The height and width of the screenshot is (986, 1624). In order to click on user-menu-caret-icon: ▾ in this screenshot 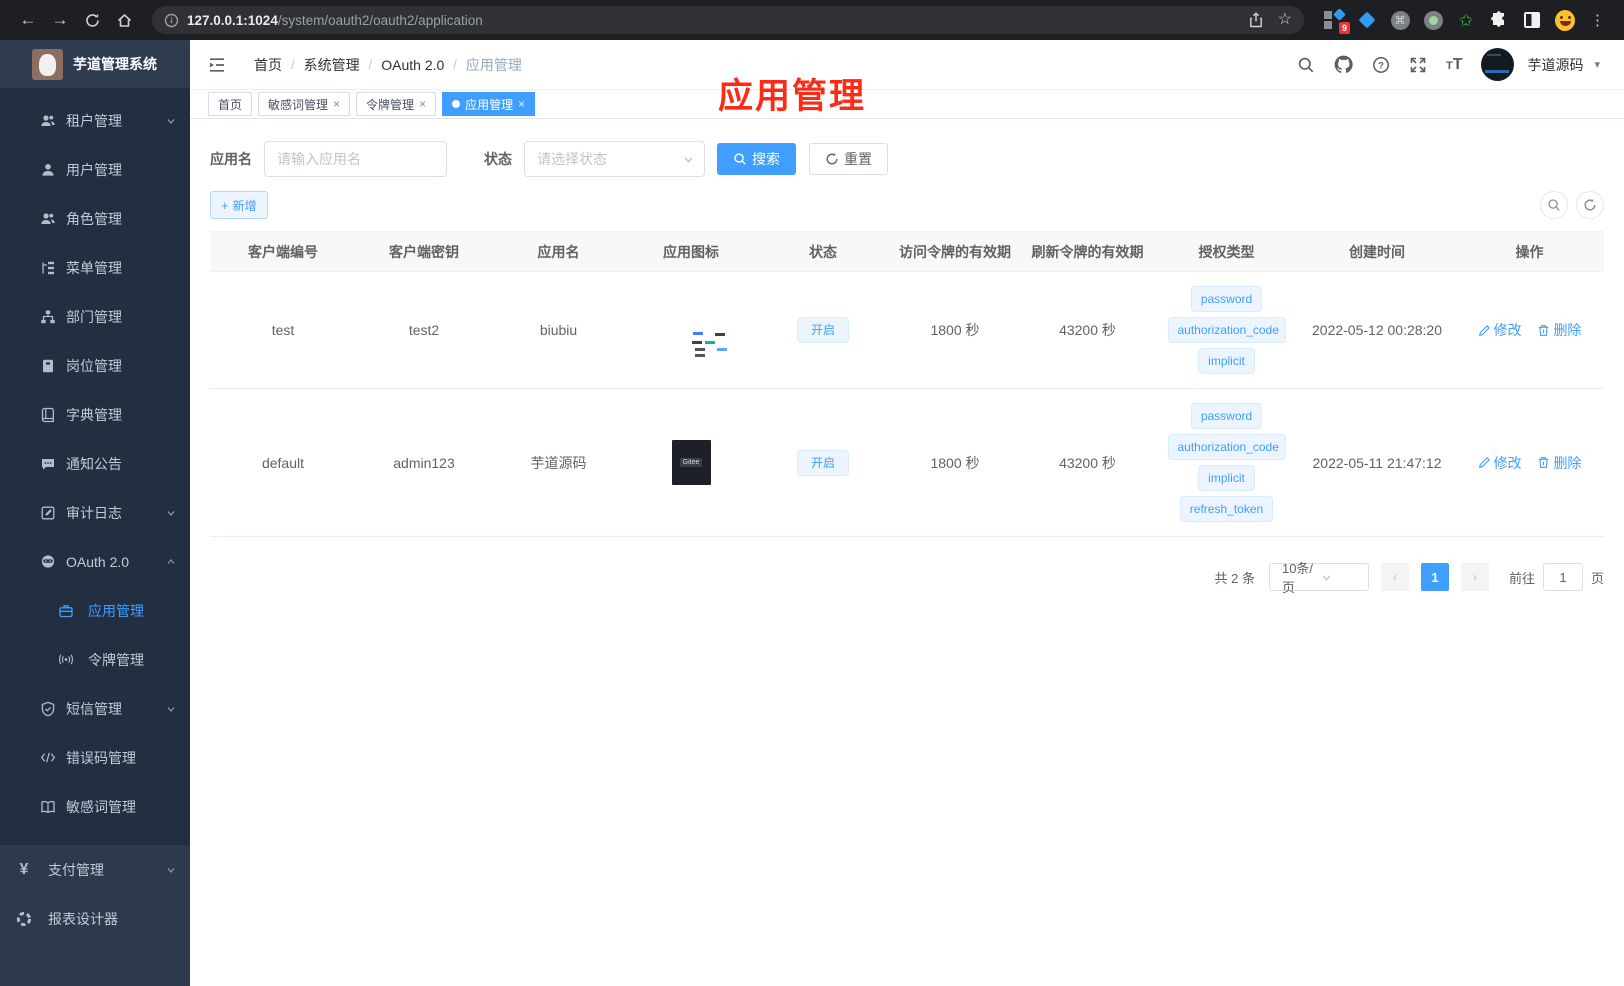, I will do `click(1597, 64)`.